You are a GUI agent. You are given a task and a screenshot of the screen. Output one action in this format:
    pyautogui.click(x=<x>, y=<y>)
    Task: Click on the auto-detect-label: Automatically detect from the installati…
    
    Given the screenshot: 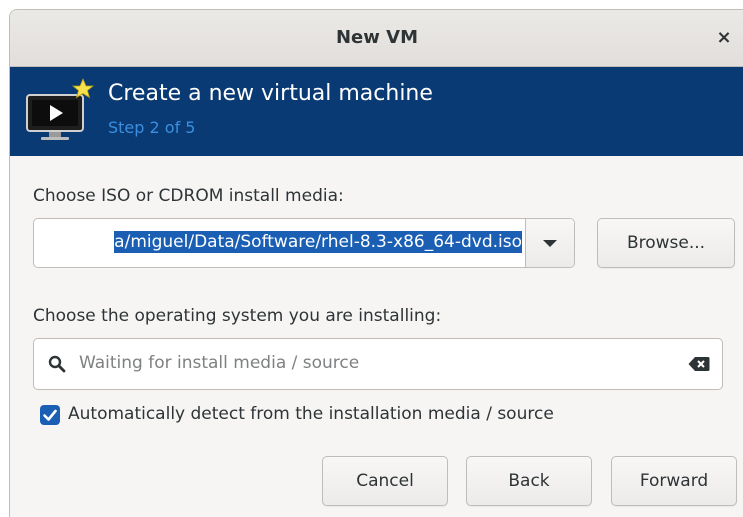 What is the action you would take?
    pyautogui.click(x=311, y=414)
    